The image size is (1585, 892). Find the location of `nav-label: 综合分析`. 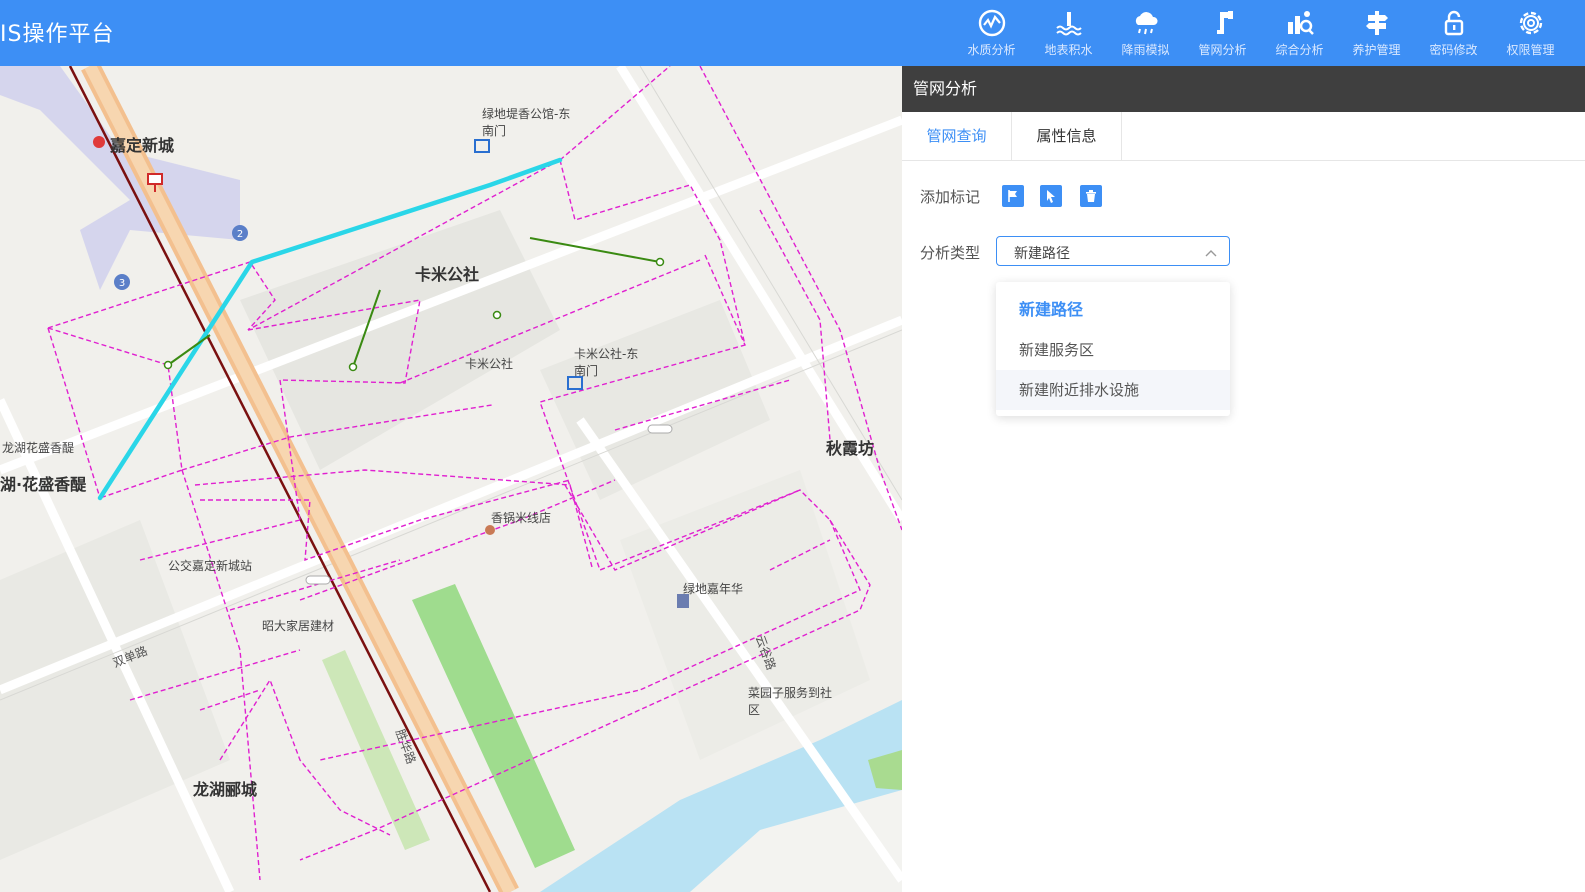

nav-label: 综合分析 is located at coordinates (1299, 50).